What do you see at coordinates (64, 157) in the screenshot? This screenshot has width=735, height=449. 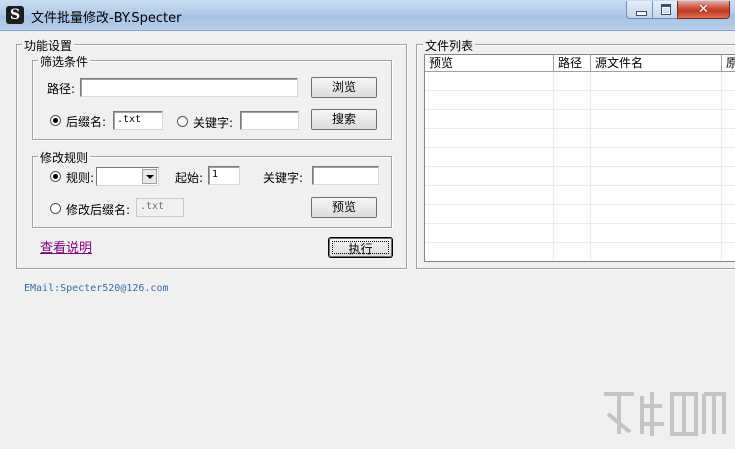 I see `modify-rules-legend: 修改规则` at bounding box center [64, 157].